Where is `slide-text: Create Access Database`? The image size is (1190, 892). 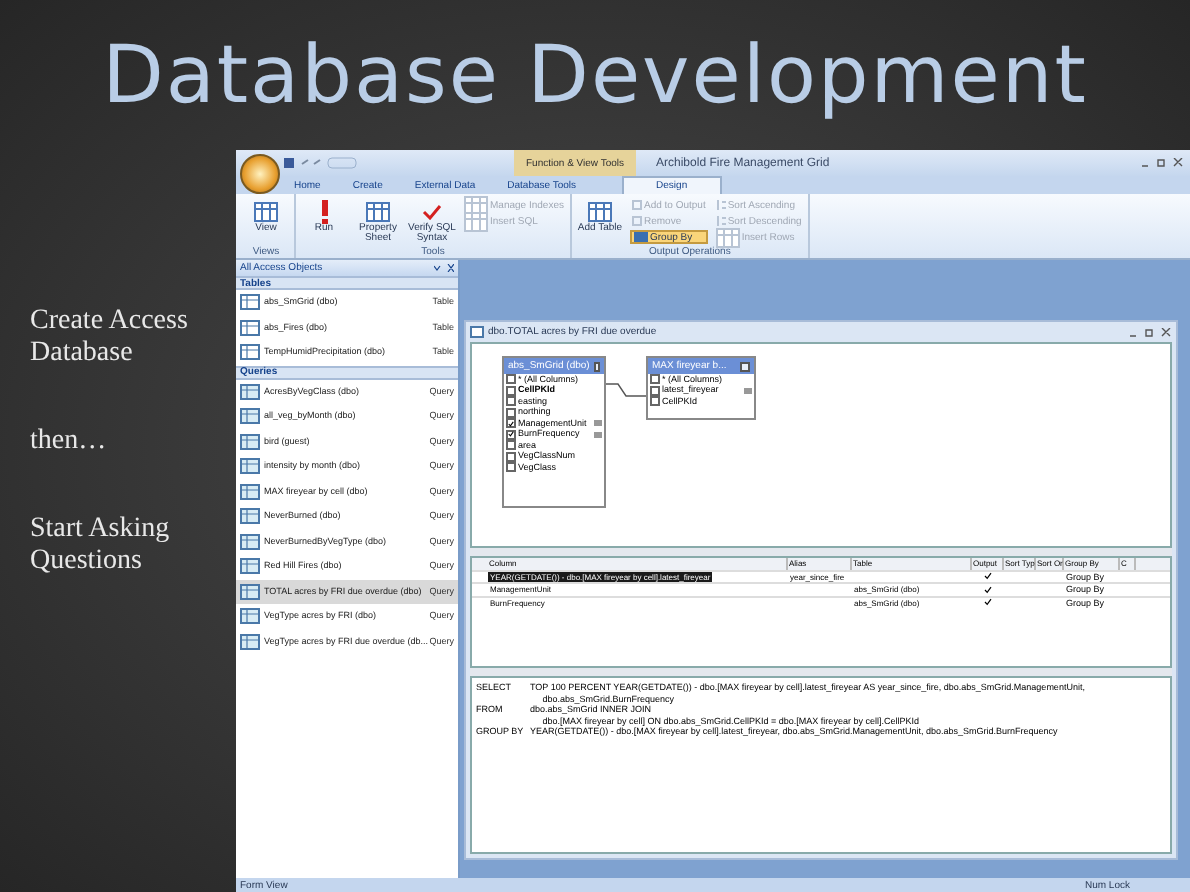 slide-text: Create Access Database is located at coordinates (110, 338).